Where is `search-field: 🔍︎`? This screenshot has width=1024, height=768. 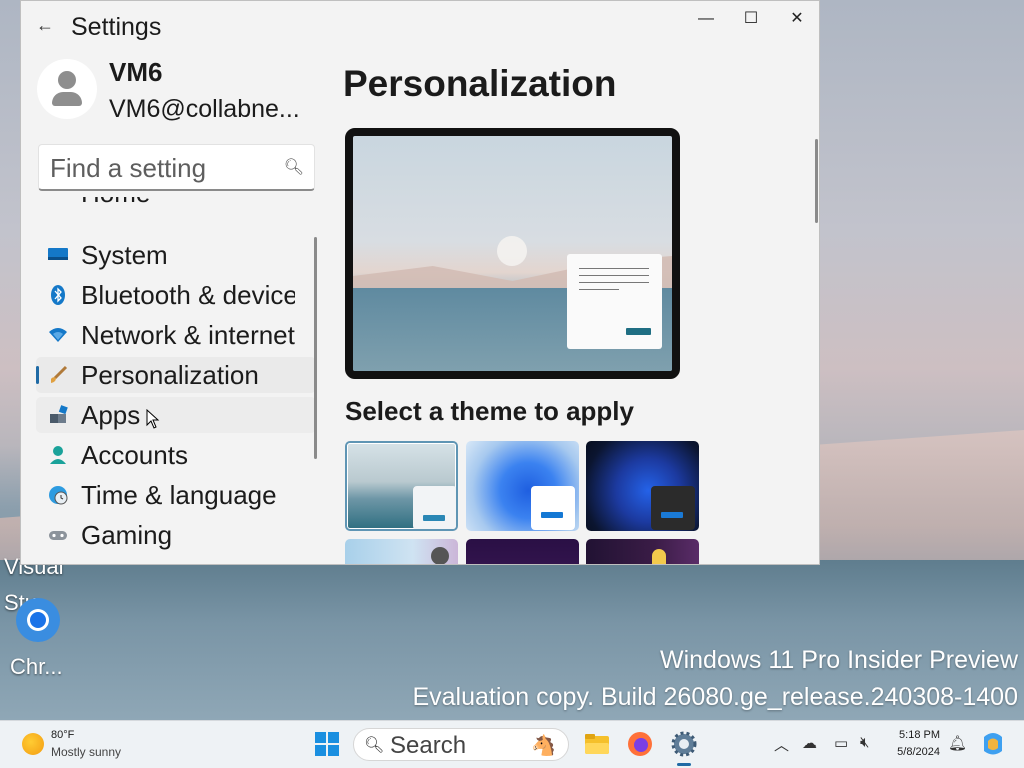
search-field: 🔍︎ is located at coordinates (176, 167).